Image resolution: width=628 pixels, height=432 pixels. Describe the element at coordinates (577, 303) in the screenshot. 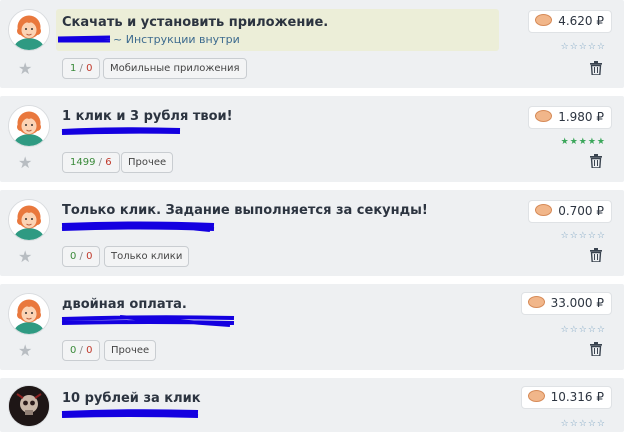

I see `price-value: 33.000 ₽` at that location.